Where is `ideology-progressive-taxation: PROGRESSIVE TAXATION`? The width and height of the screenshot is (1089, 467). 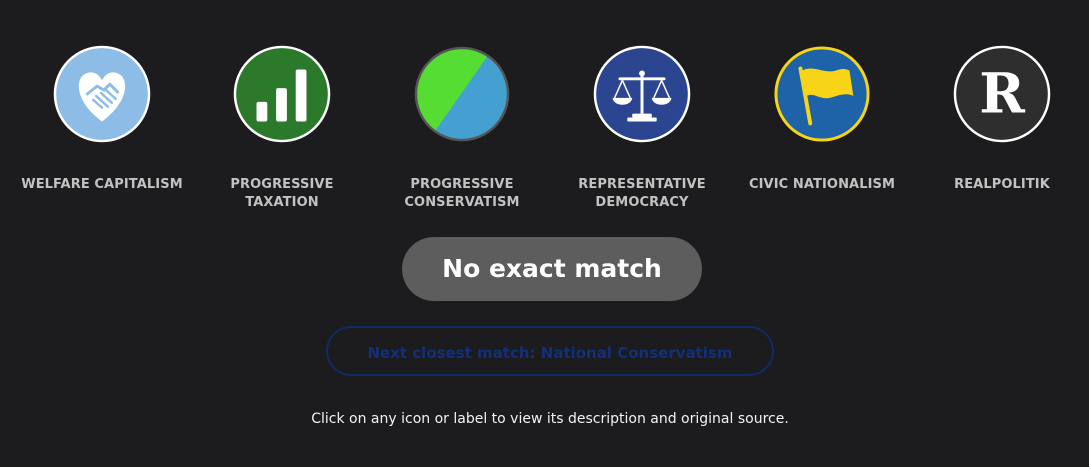
ideology-progressive-taxation: PROGRESSIVE TAXATION is located at coordinates (282, 130).